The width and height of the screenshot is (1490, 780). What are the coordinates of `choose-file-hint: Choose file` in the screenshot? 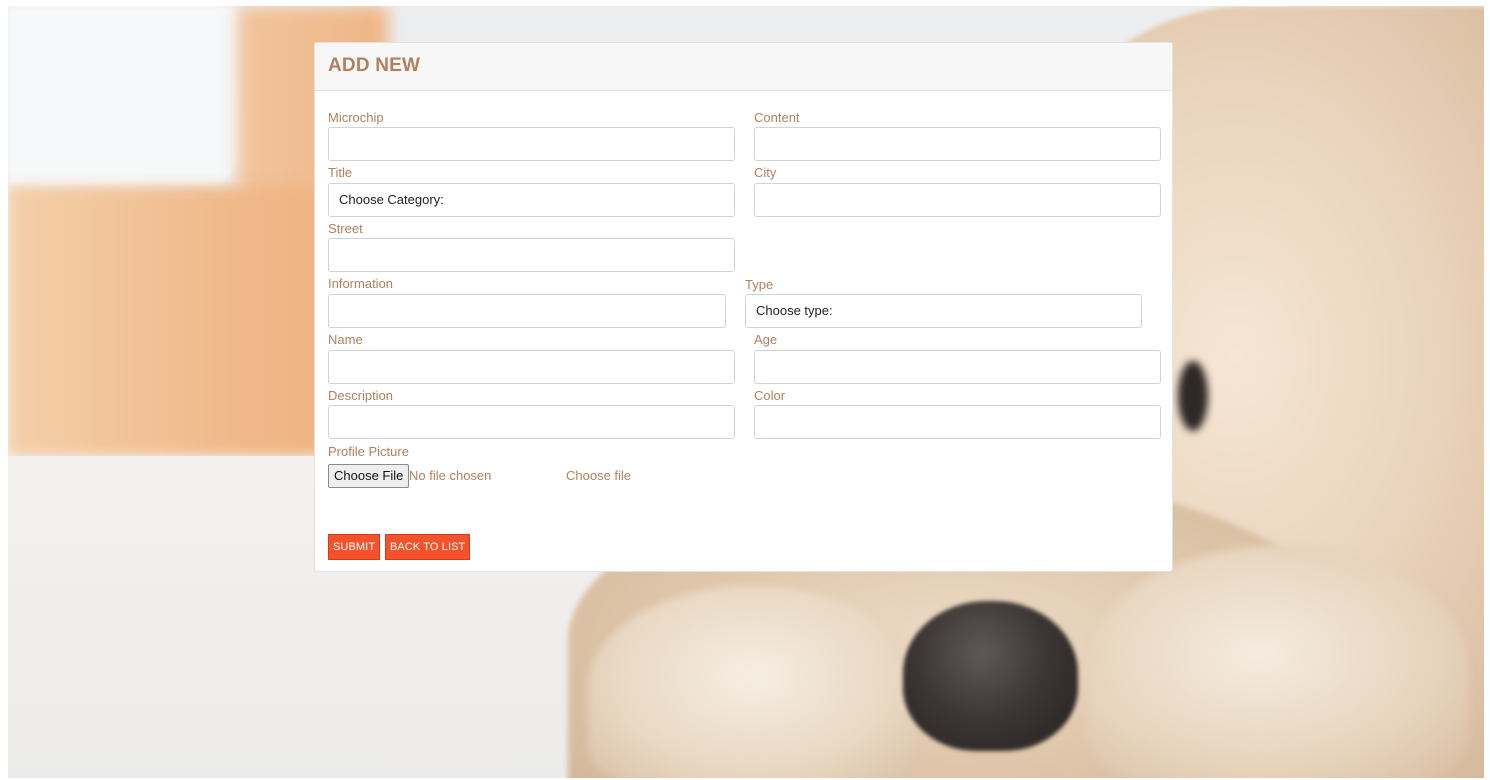 It's located at (599, 475).